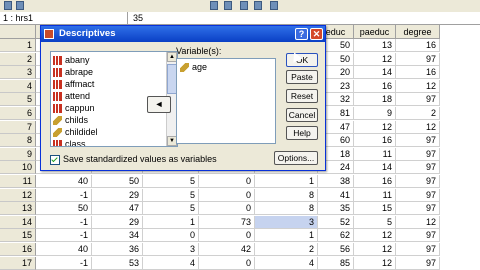 This screenshot has width=480, height=270. I want to click on toolbar-select-icon, so click(274, 5).